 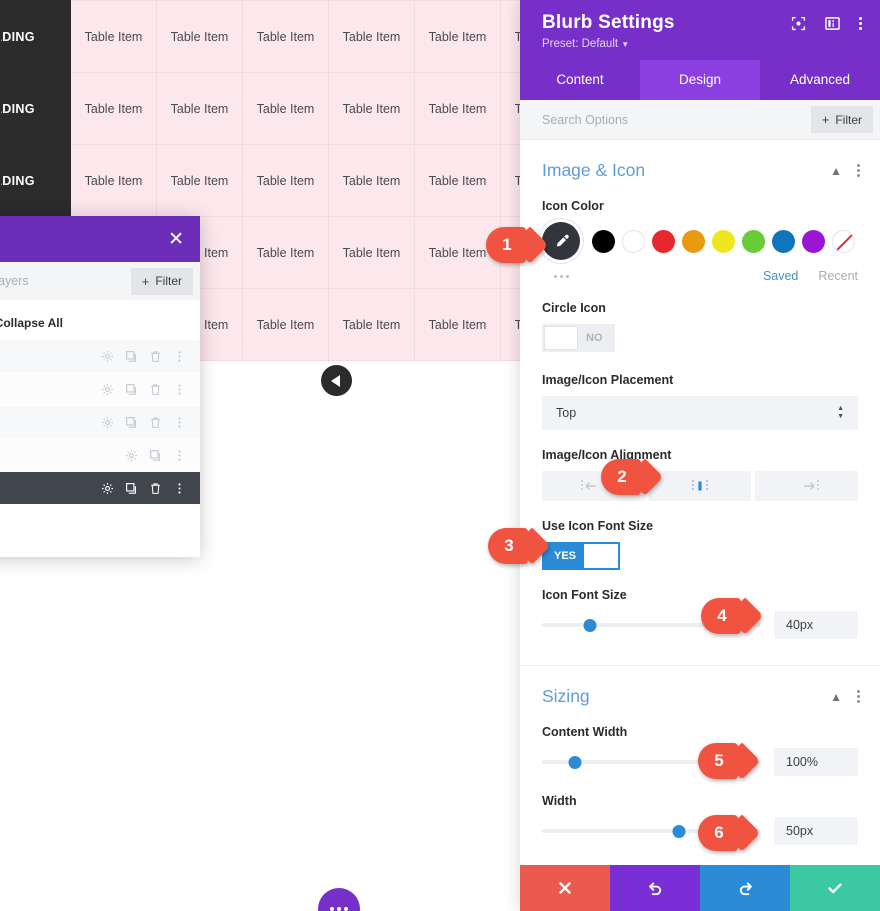 What do you see at coordinates (100, 239) in the screenshot?
I see `layers-panel-header: Layers ✕` at bounding box center [100, 239].